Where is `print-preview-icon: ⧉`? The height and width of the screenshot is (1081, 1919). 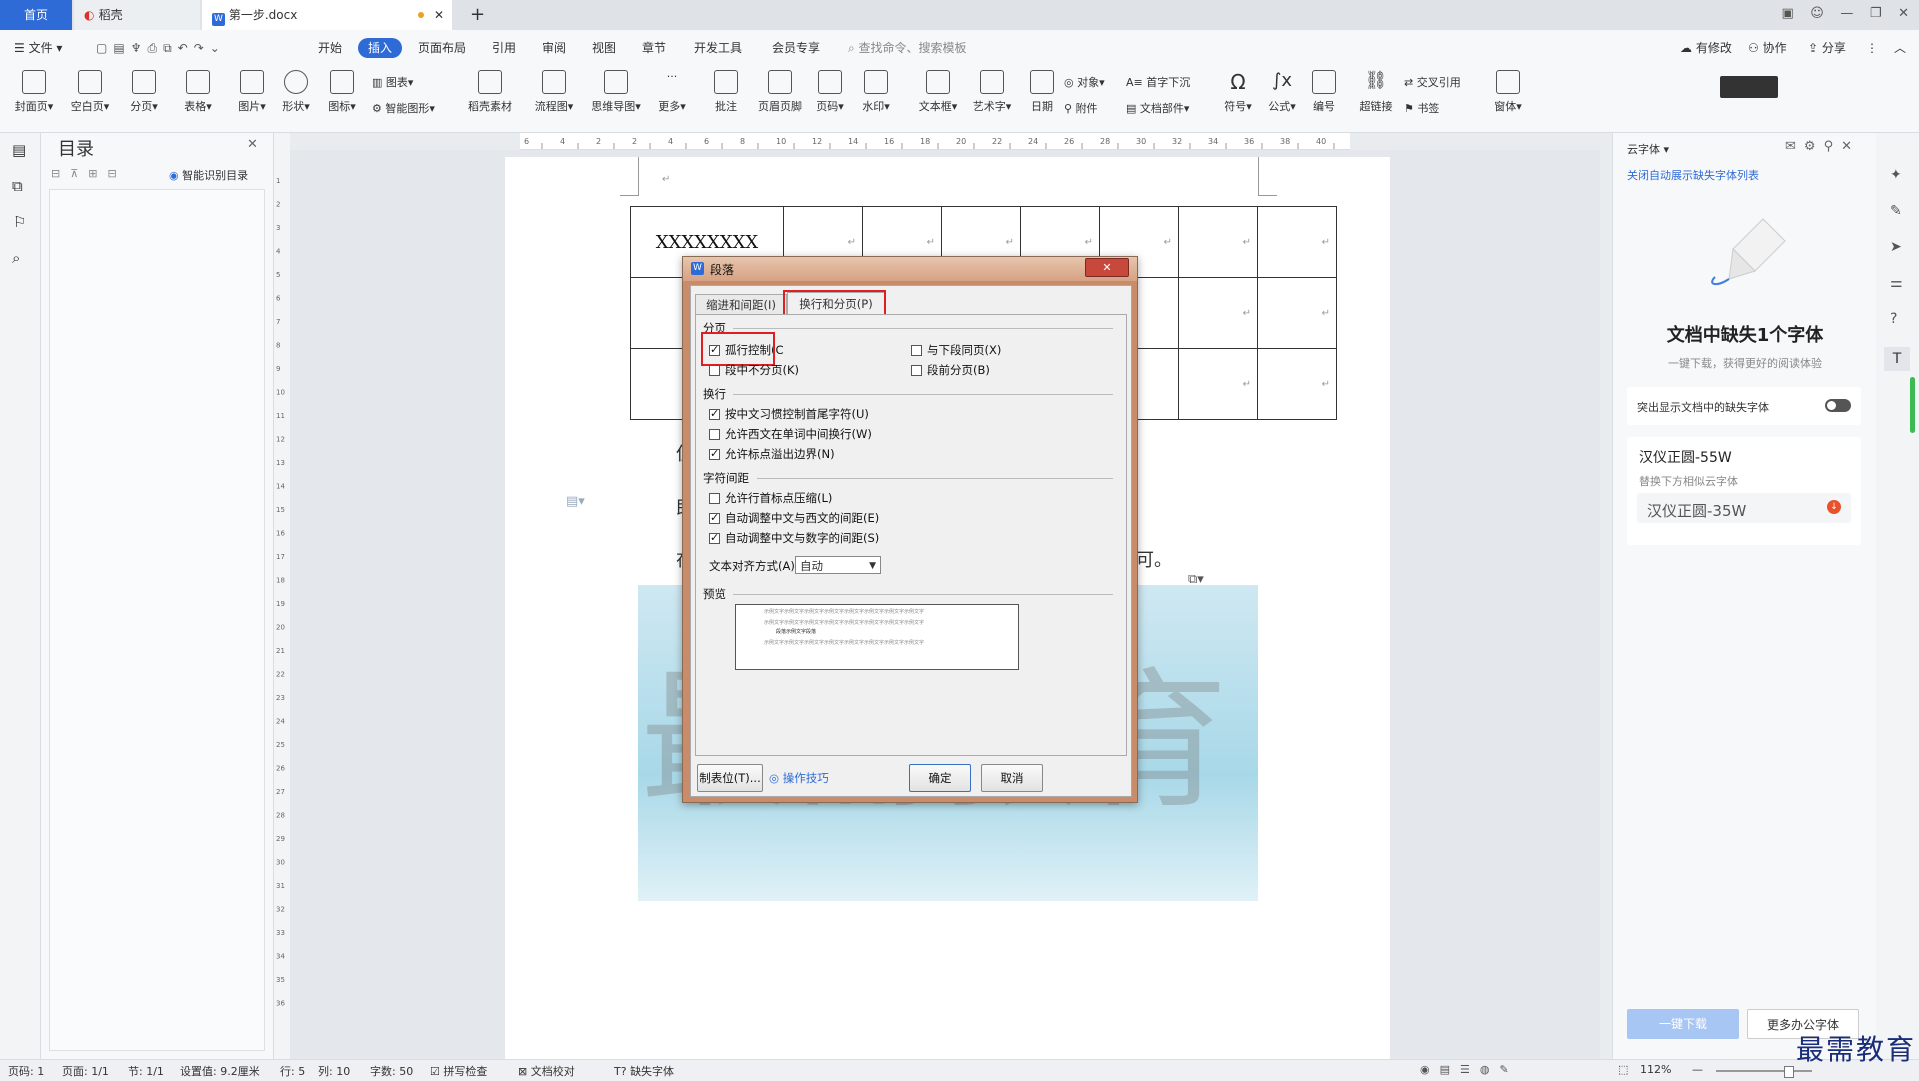 print-preview-icon: ⧉ is located at coordinates (170, 48).